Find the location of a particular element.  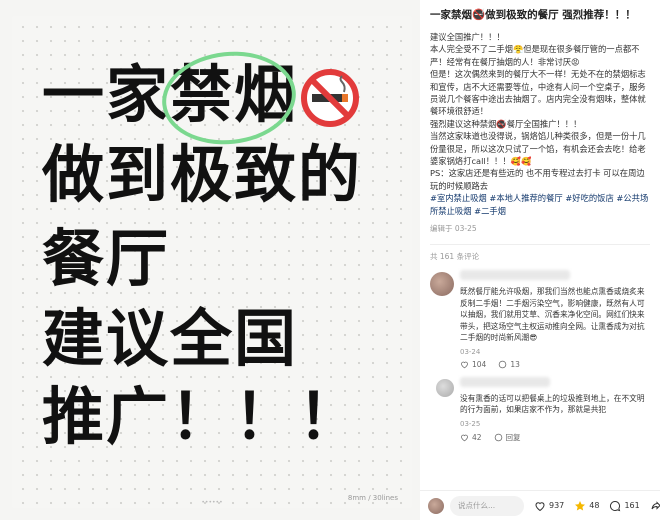

comment-actions: 42 回复 is located at coordinates (555, 437).